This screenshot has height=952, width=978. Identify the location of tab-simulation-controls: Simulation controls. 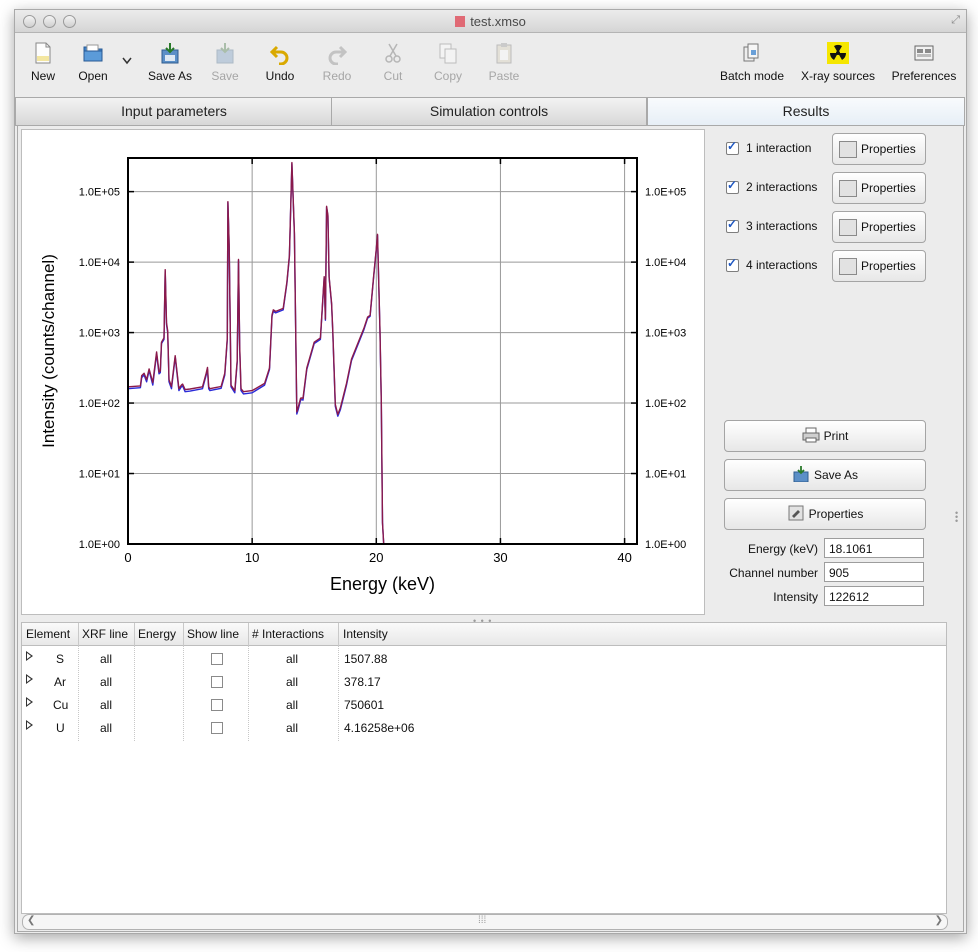
(489, 111).